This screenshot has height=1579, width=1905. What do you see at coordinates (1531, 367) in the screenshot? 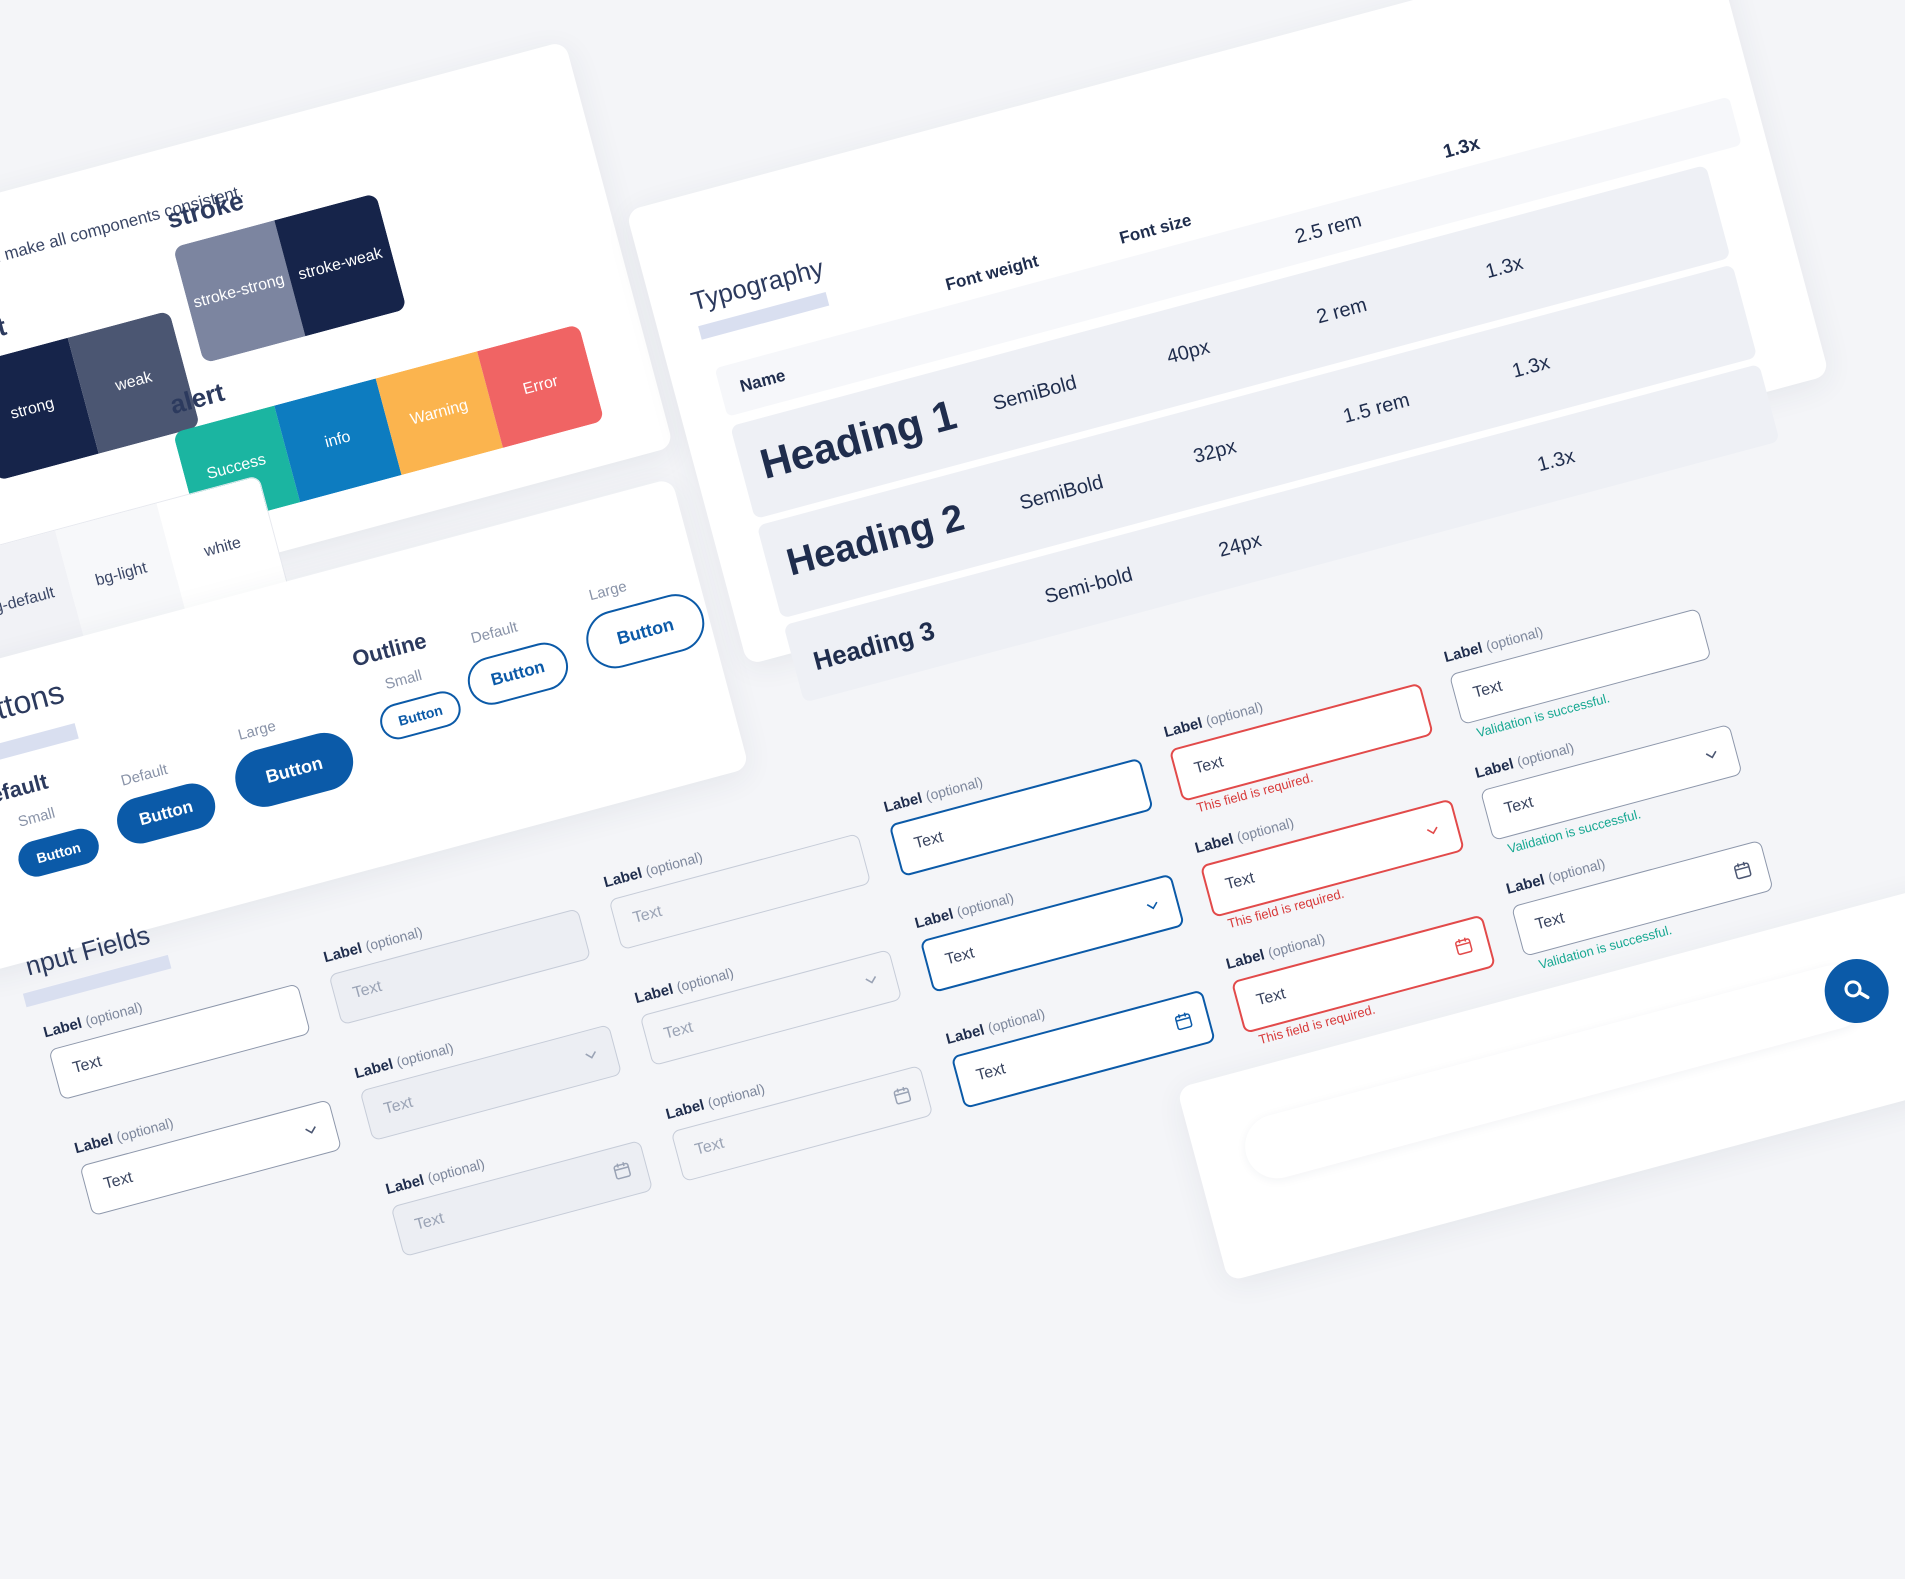
I see `typo-h2-lh: 1.3x` at bounding box center [1531, 367].